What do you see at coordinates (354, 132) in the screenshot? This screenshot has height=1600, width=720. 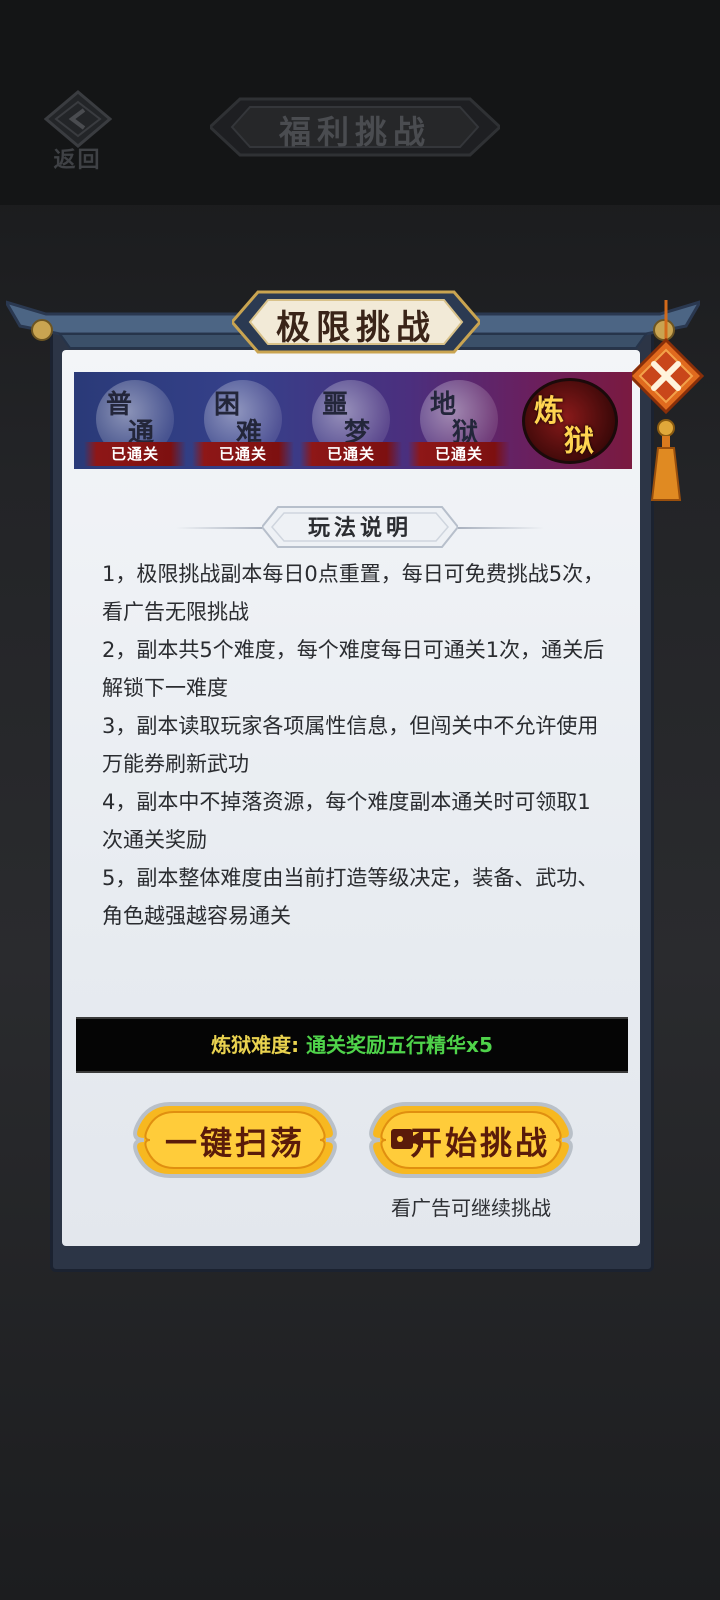 I see `page-title: 福利挑战` at bounding box center [354, 132].